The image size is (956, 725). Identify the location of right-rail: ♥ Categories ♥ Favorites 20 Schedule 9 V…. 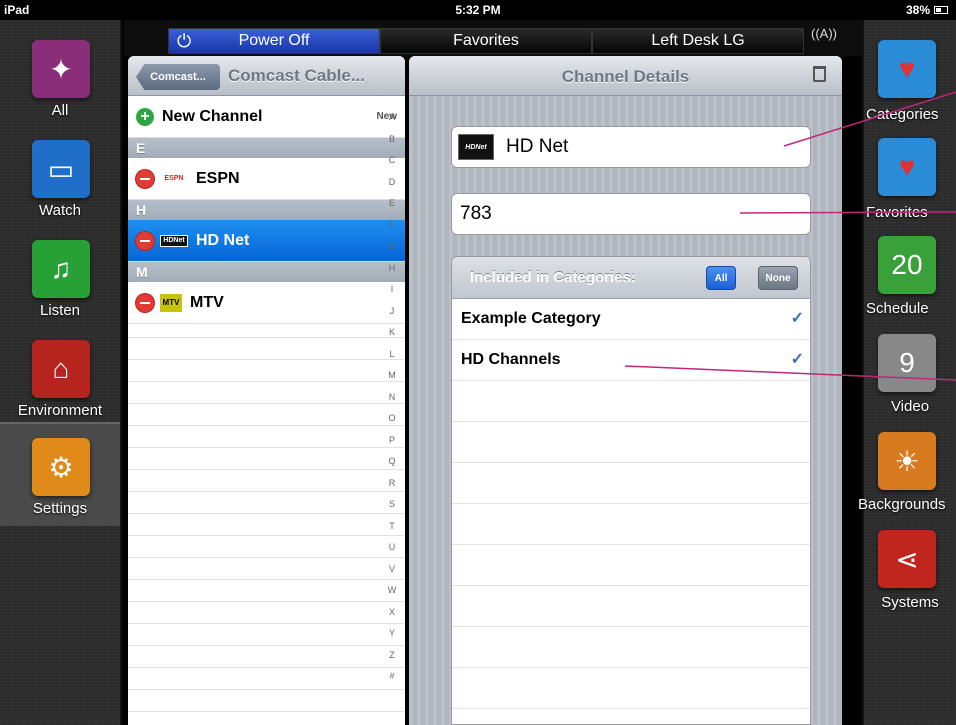
(907, 372).